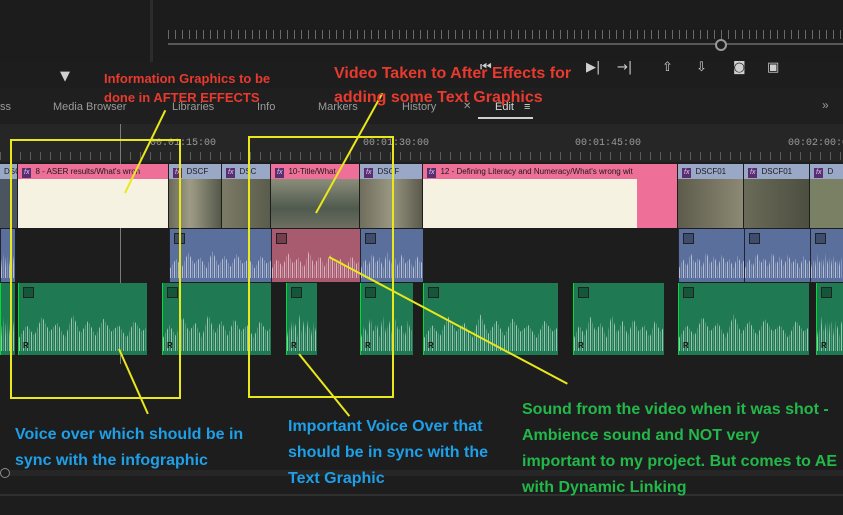 This screenshot has width=843, height=515. What do you see at coordinates (825, 105) in the screenshot?
I see `overflow-icon: »` at bounding box center [825, 105].